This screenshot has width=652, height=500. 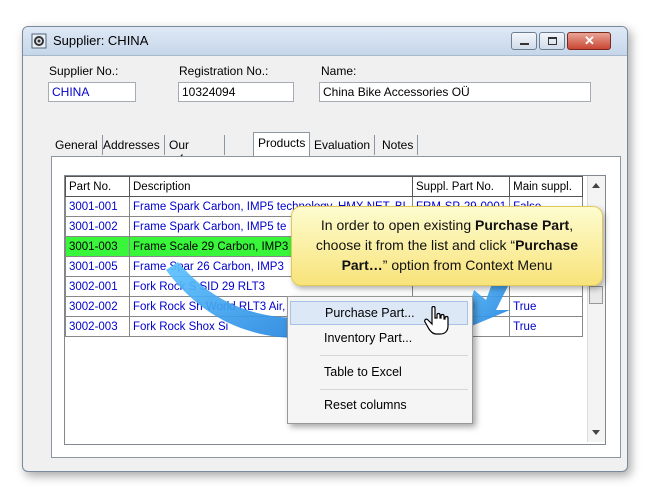 I want to click on window-title: Supplier: CHINA, so click(x=101, y=40).